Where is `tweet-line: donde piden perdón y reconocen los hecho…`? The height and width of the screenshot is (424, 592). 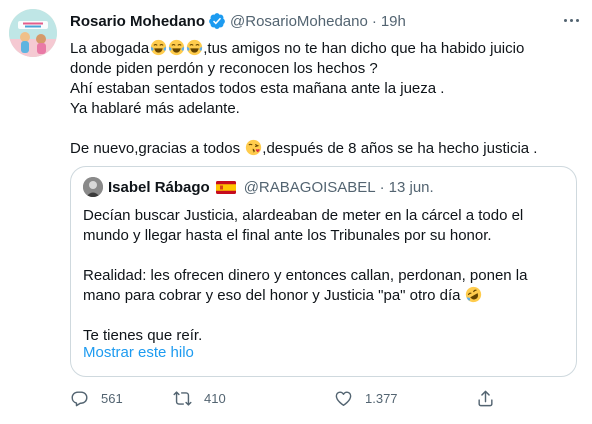 tweet-line: donde piden perdón y reconocen los hecho… is located at coordinates (224, 68).